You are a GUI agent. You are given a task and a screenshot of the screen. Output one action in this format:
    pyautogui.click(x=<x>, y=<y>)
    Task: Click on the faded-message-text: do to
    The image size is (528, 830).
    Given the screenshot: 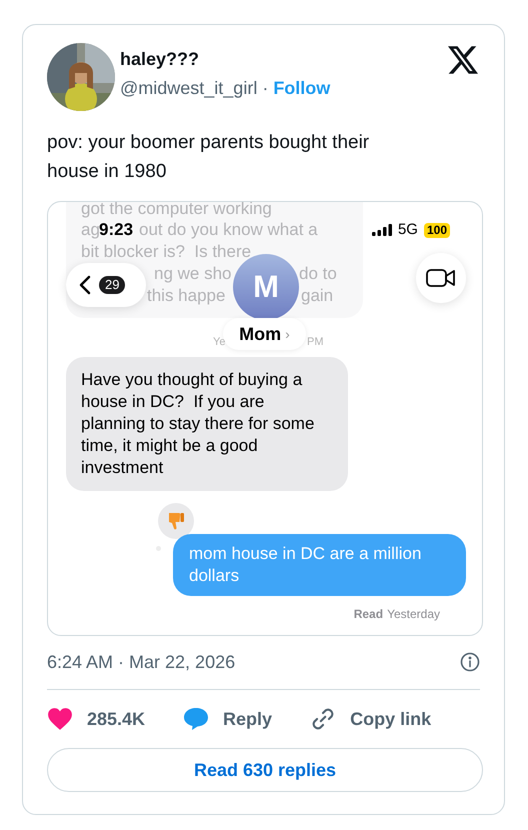 What is the action you would take?
    pyautogui.click(x=318, y=274)
    